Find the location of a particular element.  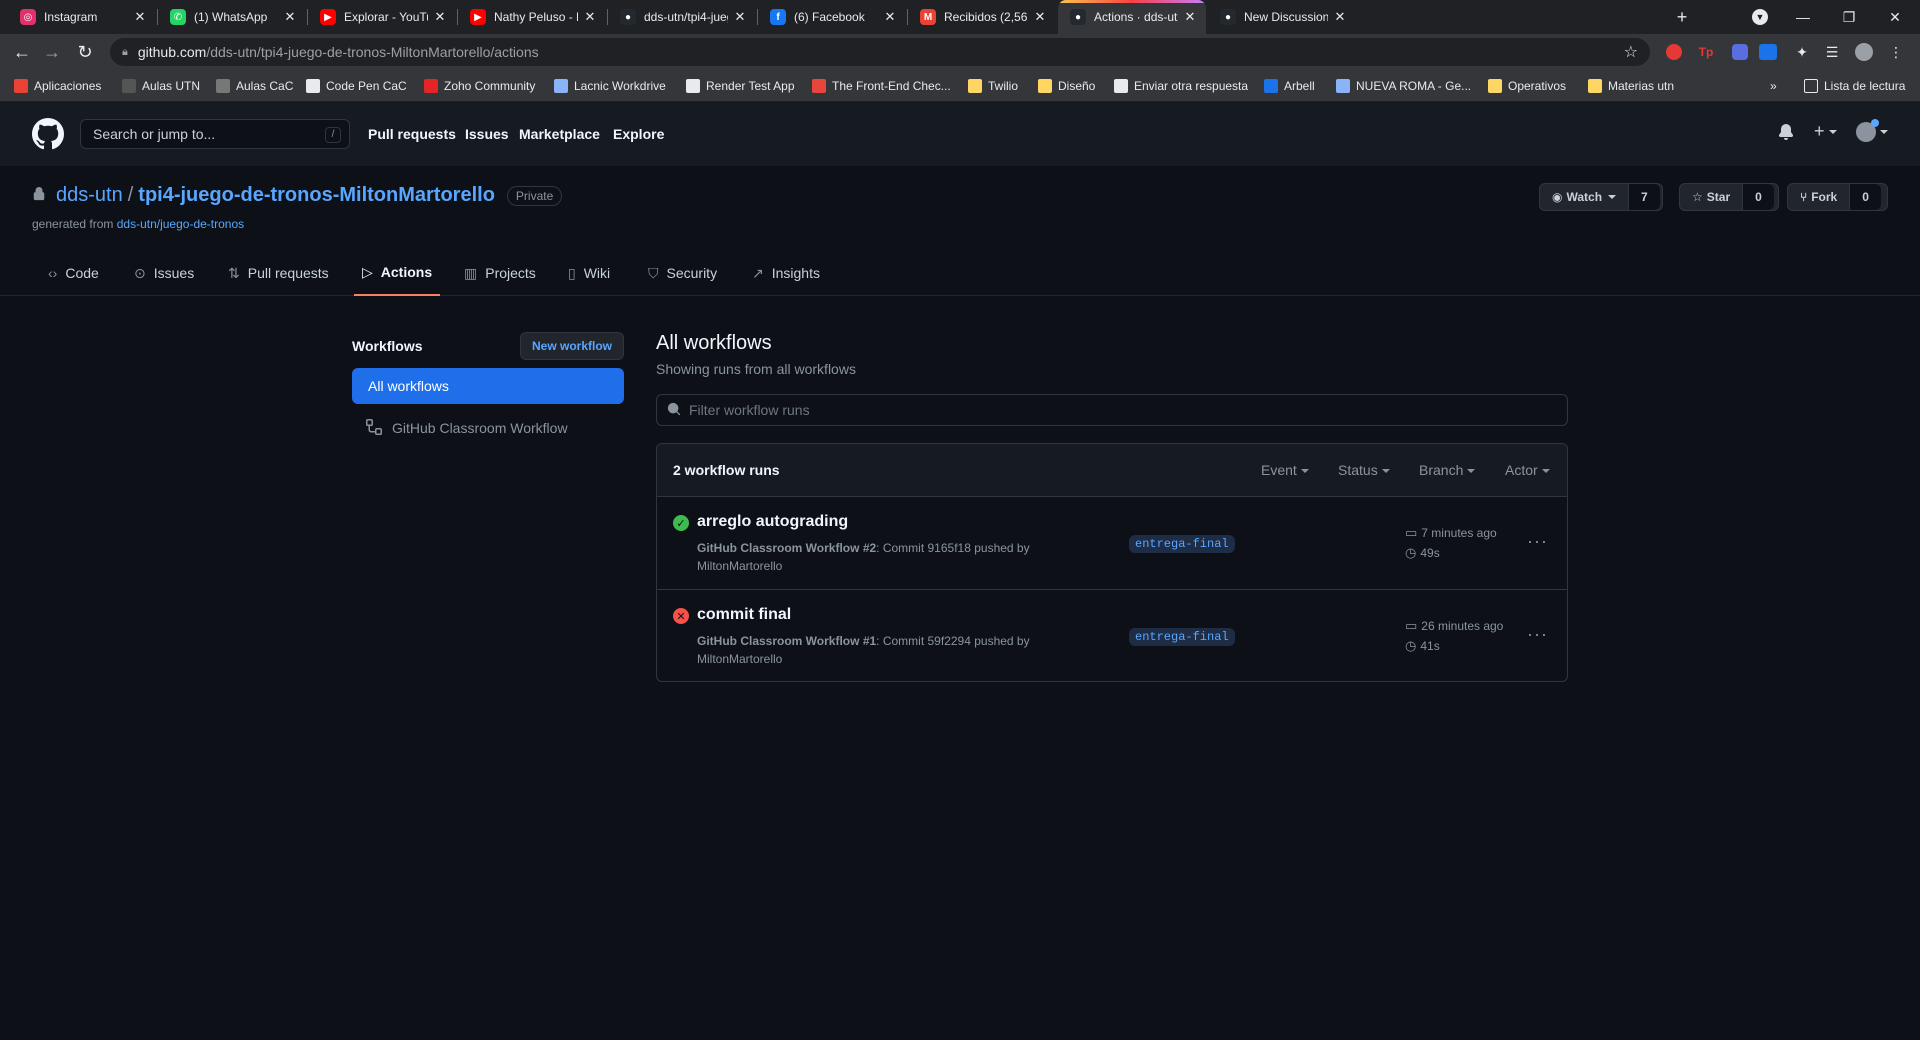

star-main: ☆ Star is located at coordinates (1711, 197).